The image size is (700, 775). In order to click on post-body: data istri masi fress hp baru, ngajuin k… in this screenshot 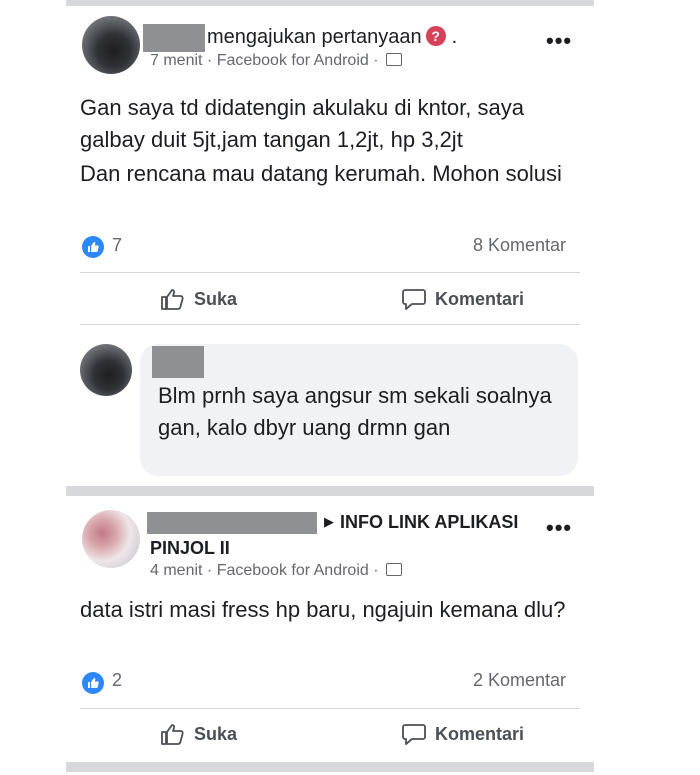, I will do `click(323, 609)`.